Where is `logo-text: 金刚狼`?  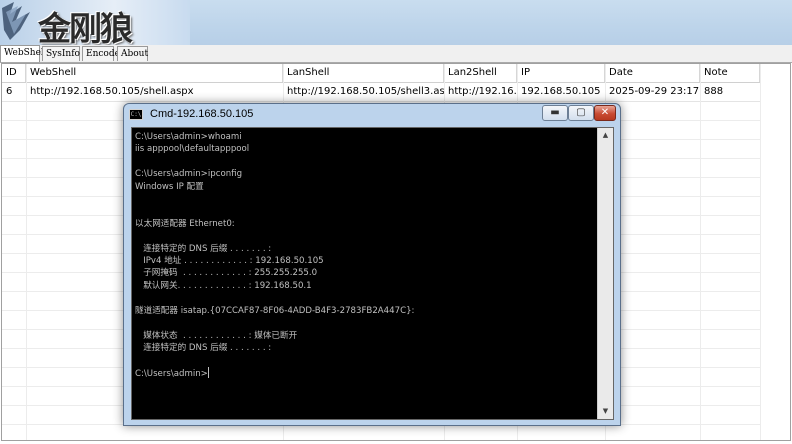 logo-text: 金刚狼 is located at coordinates (85, 28).